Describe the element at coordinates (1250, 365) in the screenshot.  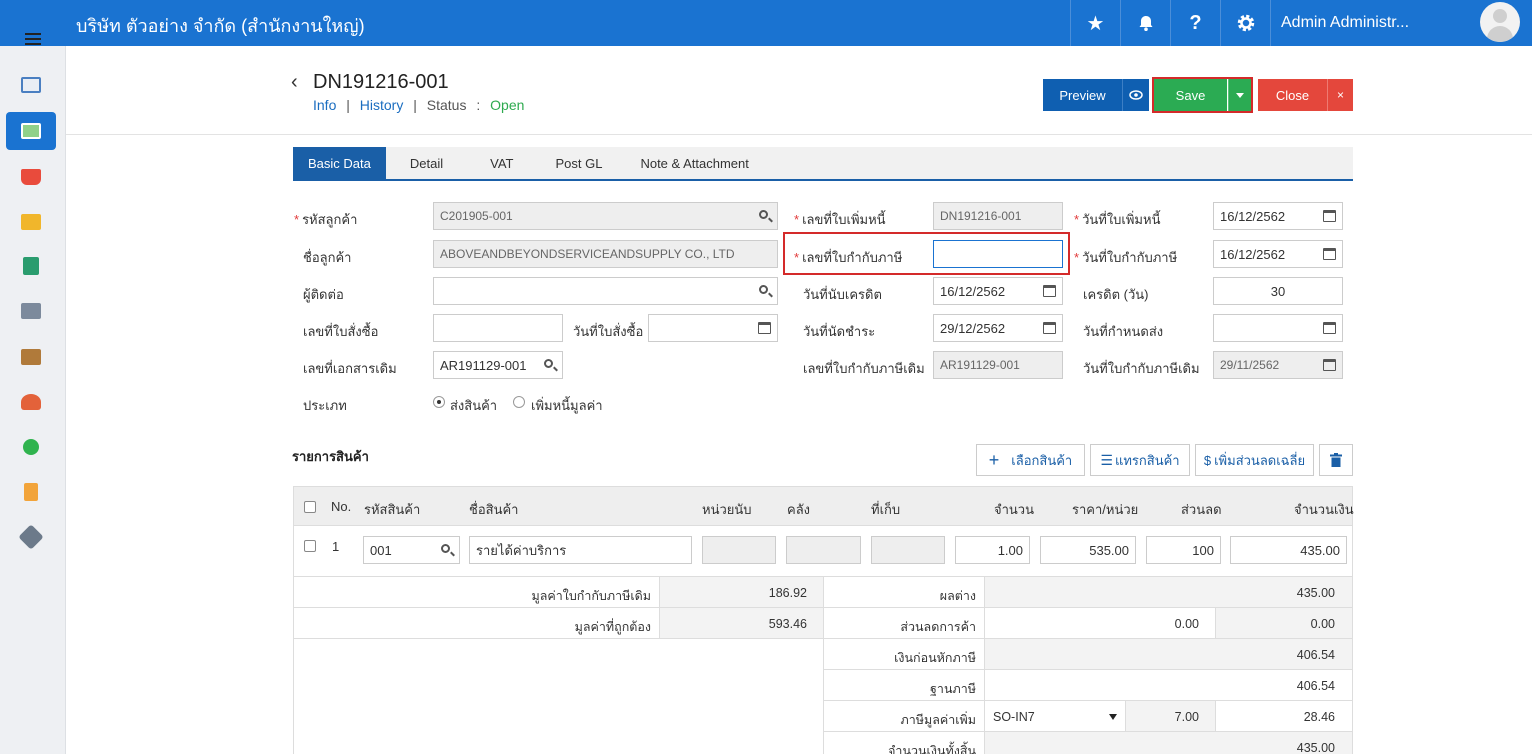
I see `orig-tax-date-value: 29/11/2562` at that location.